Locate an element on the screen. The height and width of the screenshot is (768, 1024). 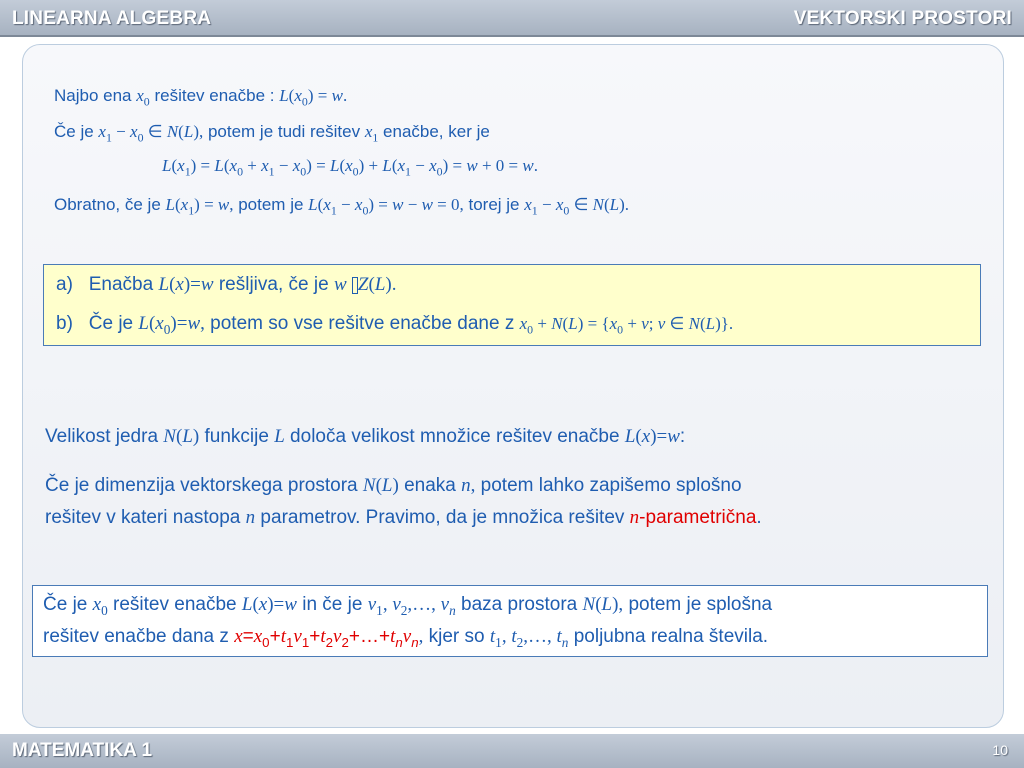
highlight-term: -parametrična is located at coordinates (698, 517).